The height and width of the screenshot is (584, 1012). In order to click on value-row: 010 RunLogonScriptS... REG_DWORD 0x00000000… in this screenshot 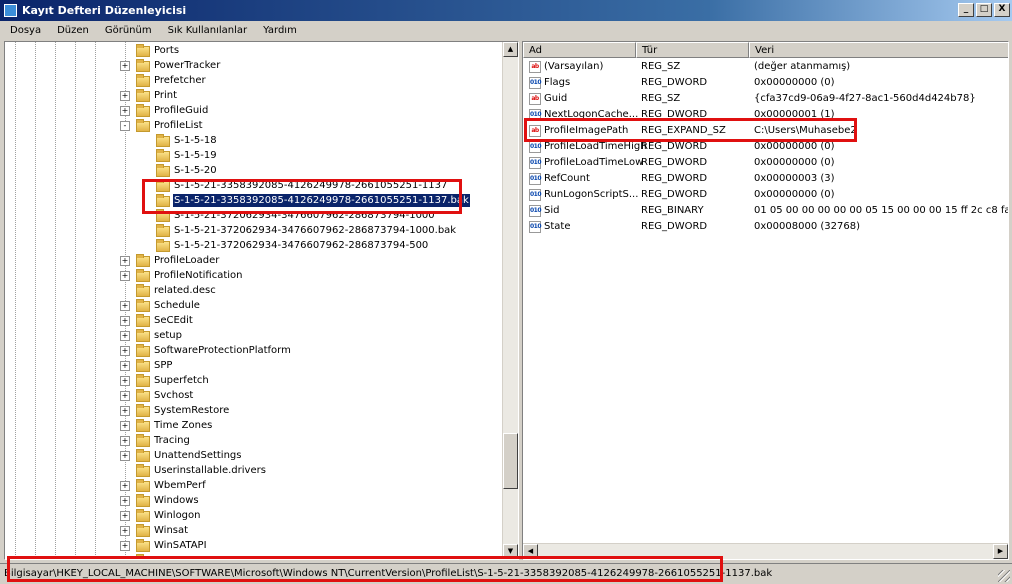, I will do `click(765, 195)`.